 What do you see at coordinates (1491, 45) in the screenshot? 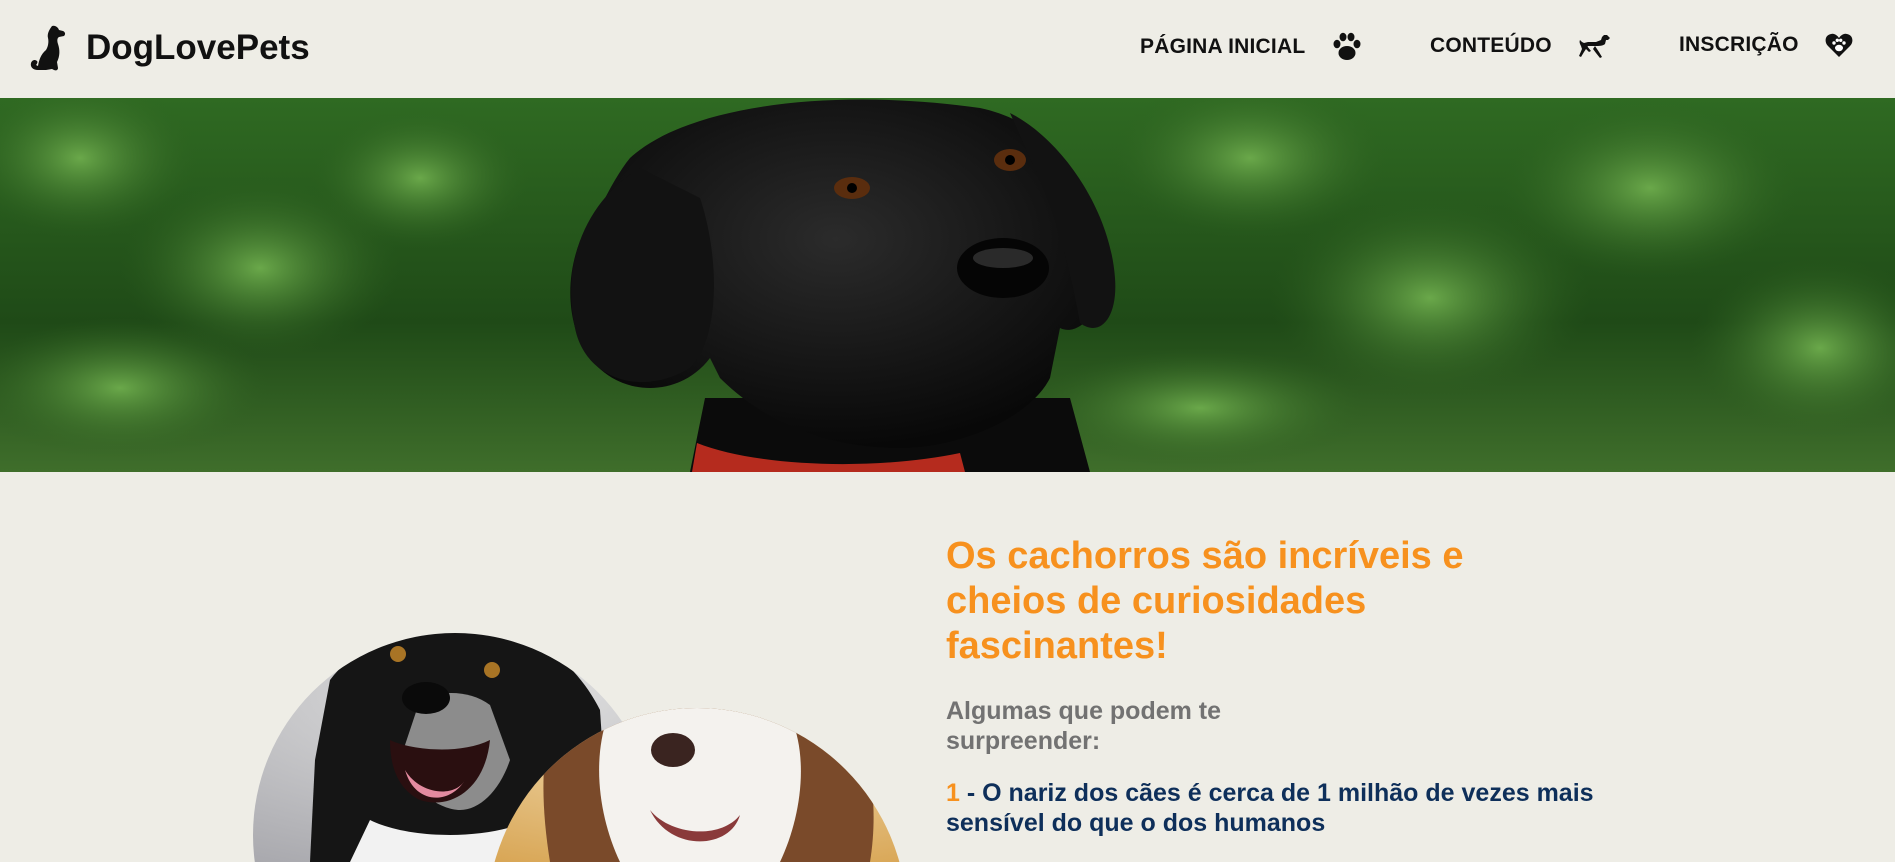
I see `nav-content-label: CONTEÚDO` at bounding box center [1491, 45].